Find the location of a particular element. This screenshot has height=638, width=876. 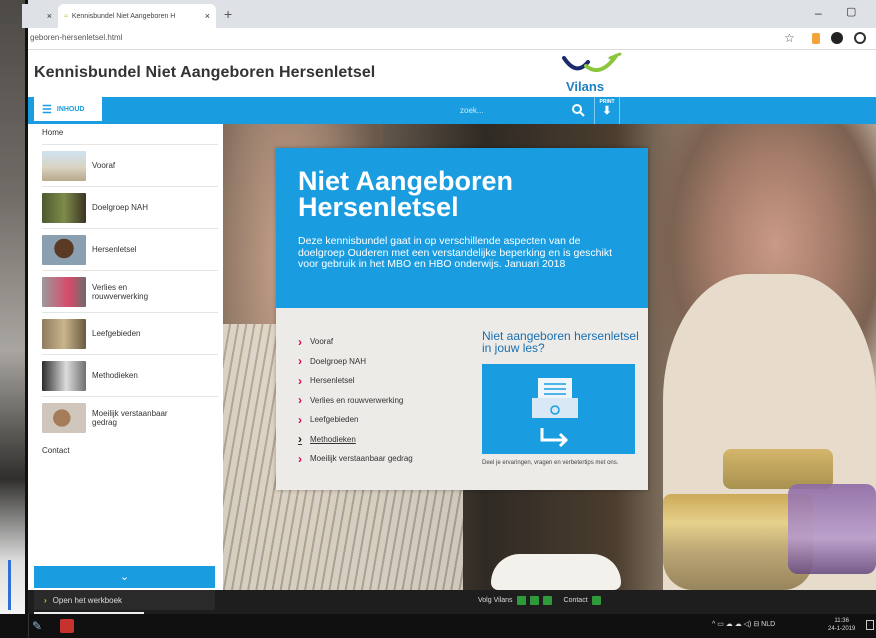

print-button: PRINT ⬇ is located at coordinates (607, 110).